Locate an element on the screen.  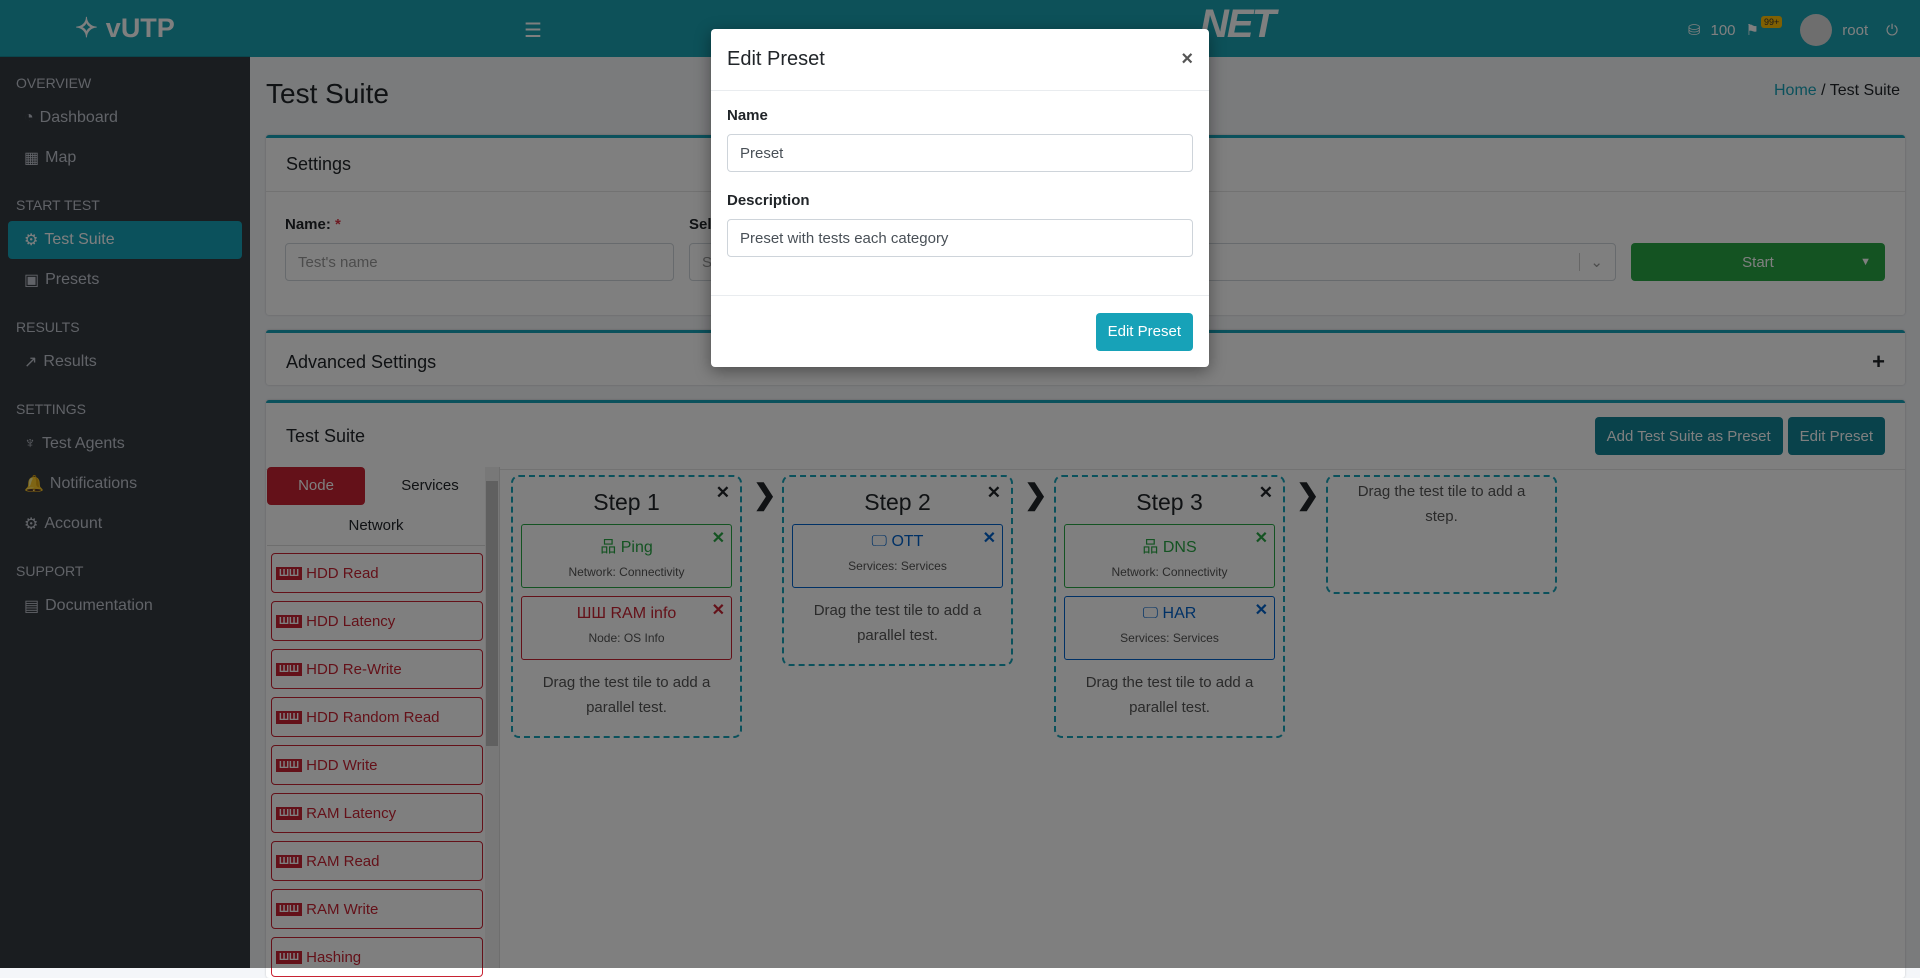
submit-edit-preset-button: Edit Preset is located at coordinates (1144, 331).